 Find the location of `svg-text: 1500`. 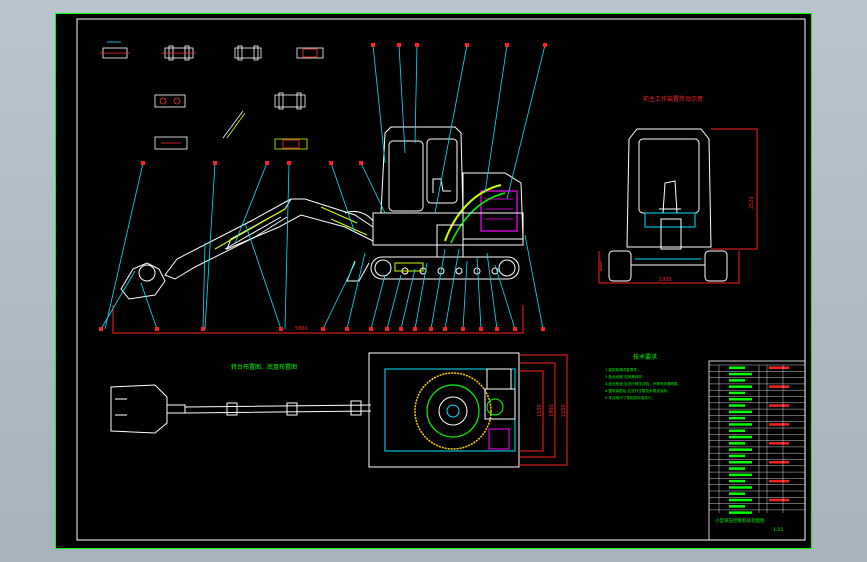

svg-text: 1500 is located at coordinates (540, 410).